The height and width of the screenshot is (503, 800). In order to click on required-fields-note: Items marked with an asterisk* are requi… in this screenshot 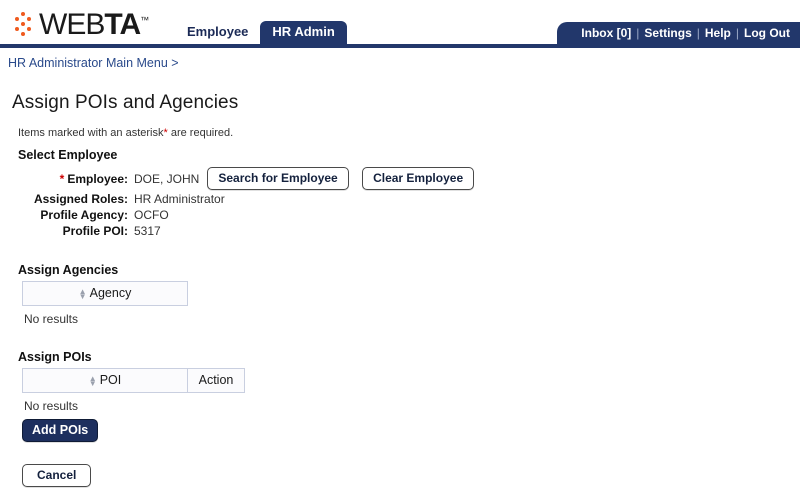, I will do `click(409, 133)`.